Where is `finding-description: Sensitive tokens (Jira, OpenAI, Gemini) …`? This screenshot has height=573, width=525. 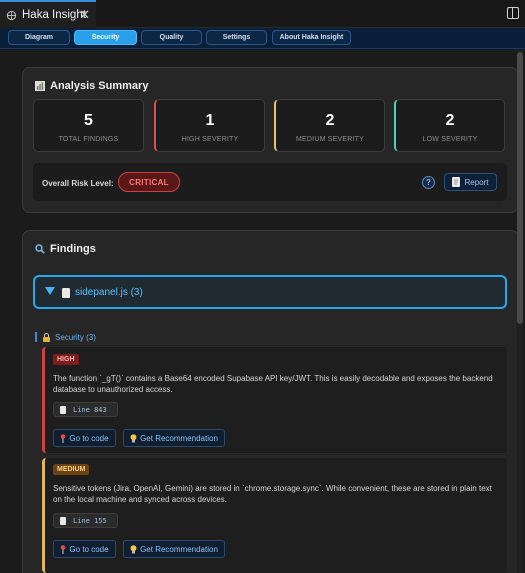
finding-description: Sensitive tokens (Jira, OpenAI, Gemini) … is located at coordinates (272, 494).